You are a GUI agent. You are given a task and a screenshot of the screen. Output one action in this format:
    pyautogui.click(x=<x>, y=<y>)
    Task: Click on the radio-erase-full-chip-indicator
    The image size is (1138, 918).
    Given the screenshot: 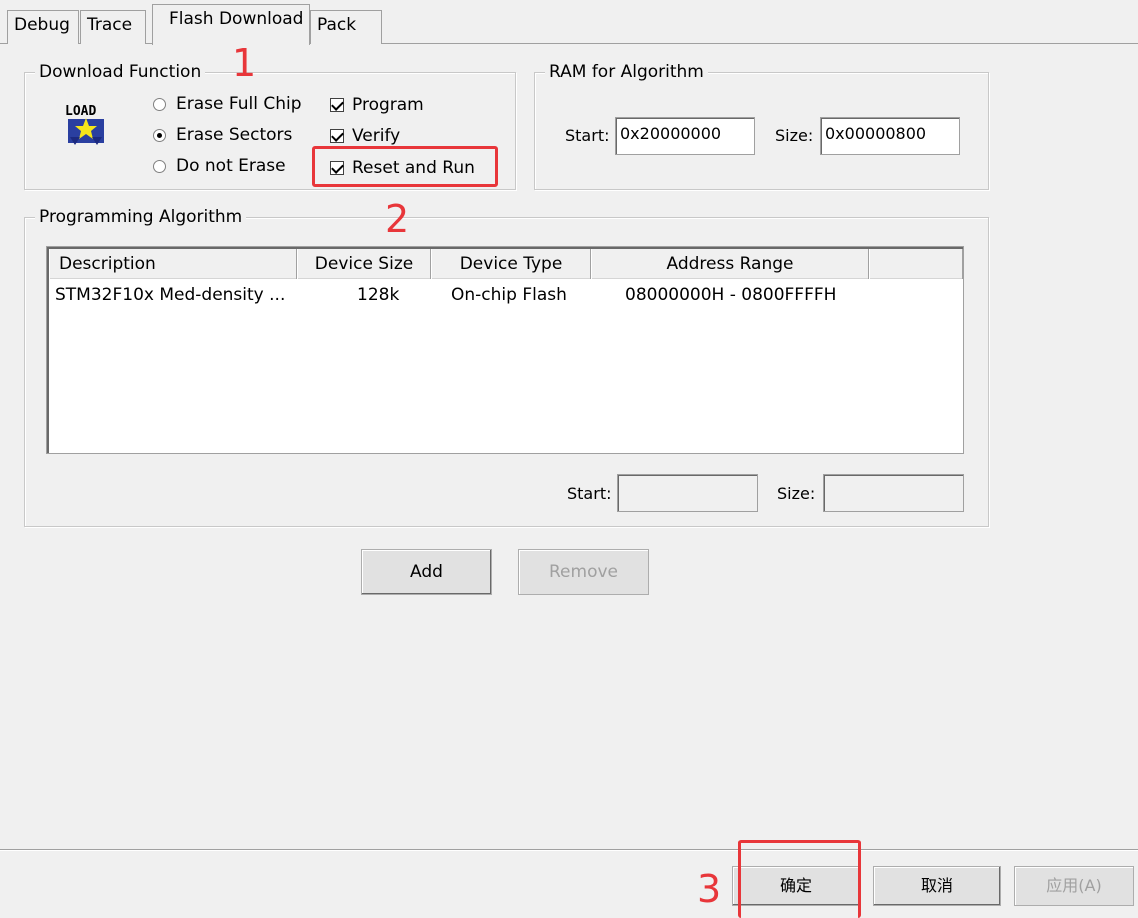 What is the action you would take?
    pyautogui.click(x=159, y=104)
    